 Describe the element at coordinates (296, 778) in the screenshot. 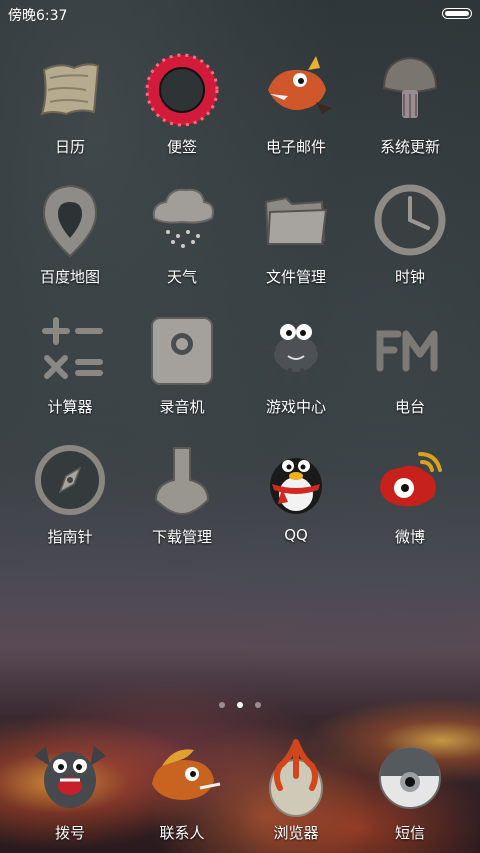

I see `browser-egg-icon` at that location.